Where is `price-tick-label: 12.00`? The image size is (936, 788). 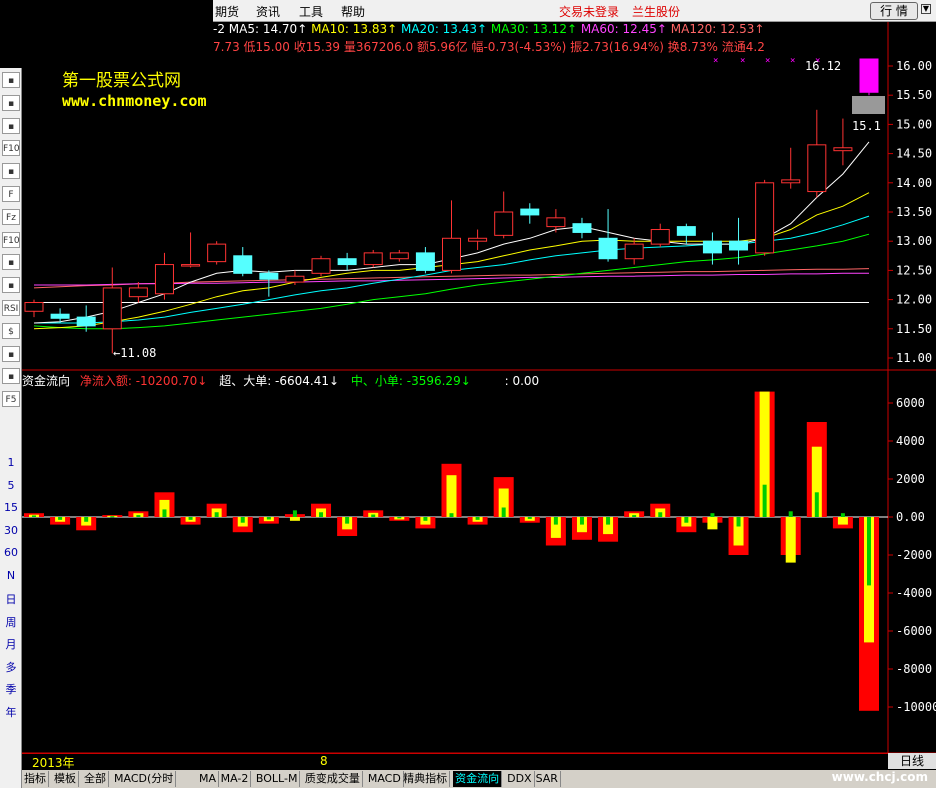 price-tick-label: 12.00 is located at coordinates (914, 300).